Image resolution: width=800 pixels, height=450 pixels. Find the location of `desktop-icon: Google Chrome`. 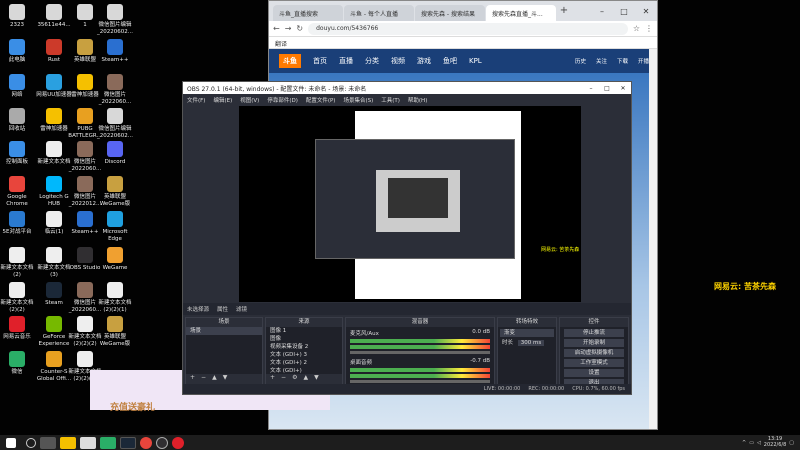

desktop-icon: Google Chrome is located at coordinates (18, 191).